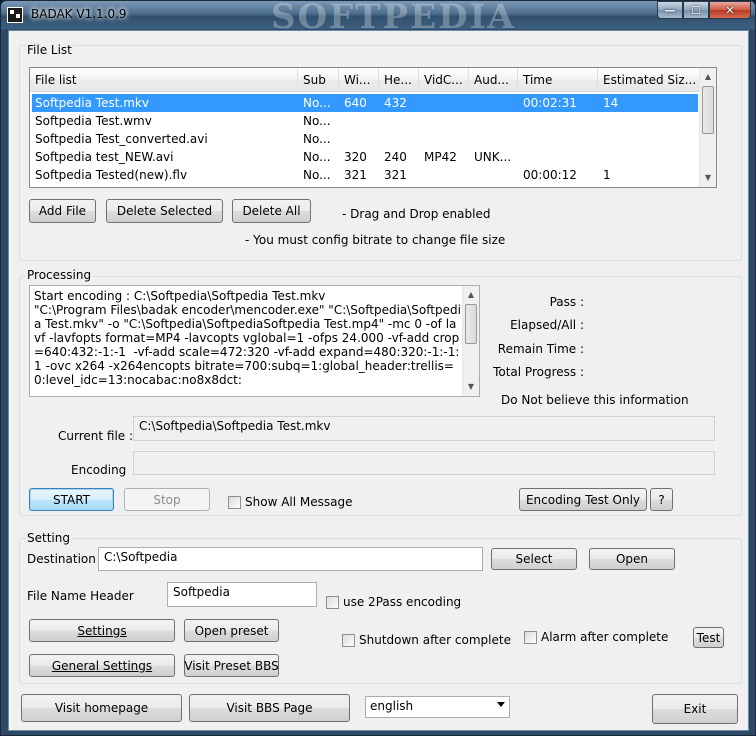 This screenshot has height=736, width=756. What do you see at coordinates (607, 175) in the screenshot?
I see `estimated-size-cell: 1` at bounding box center [607, 175].